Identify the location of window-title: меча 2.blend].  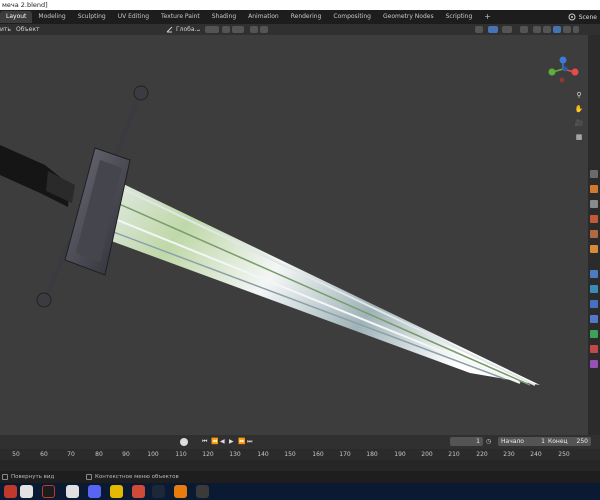
(25, 5).